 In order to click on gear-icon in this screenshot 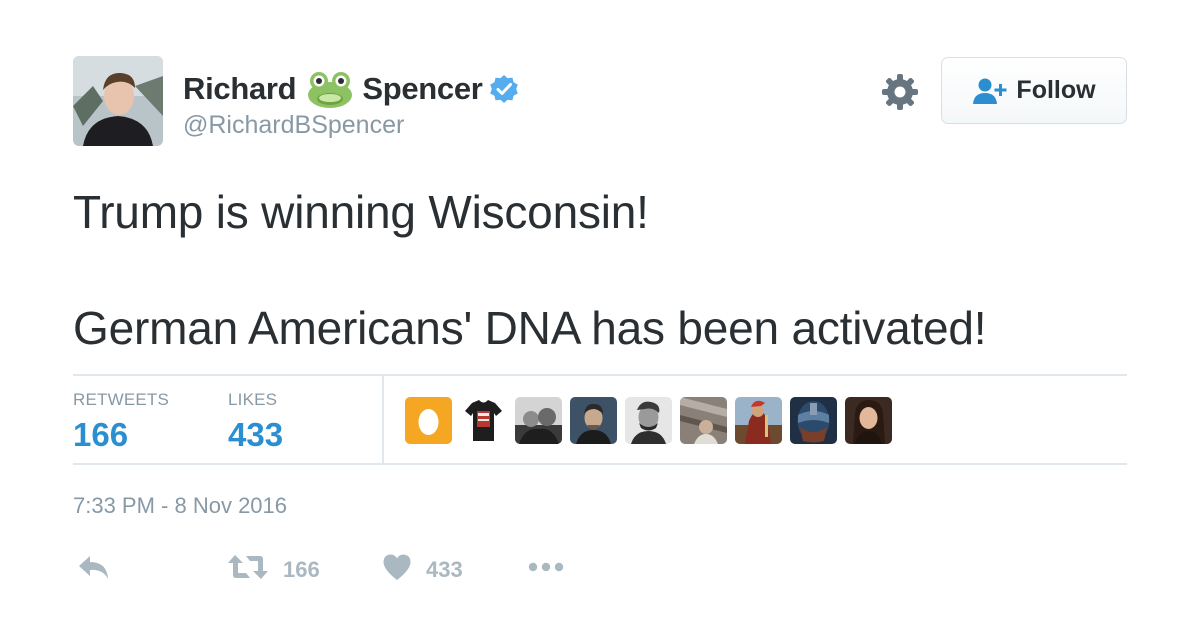, I will do `click(900, 92)`.